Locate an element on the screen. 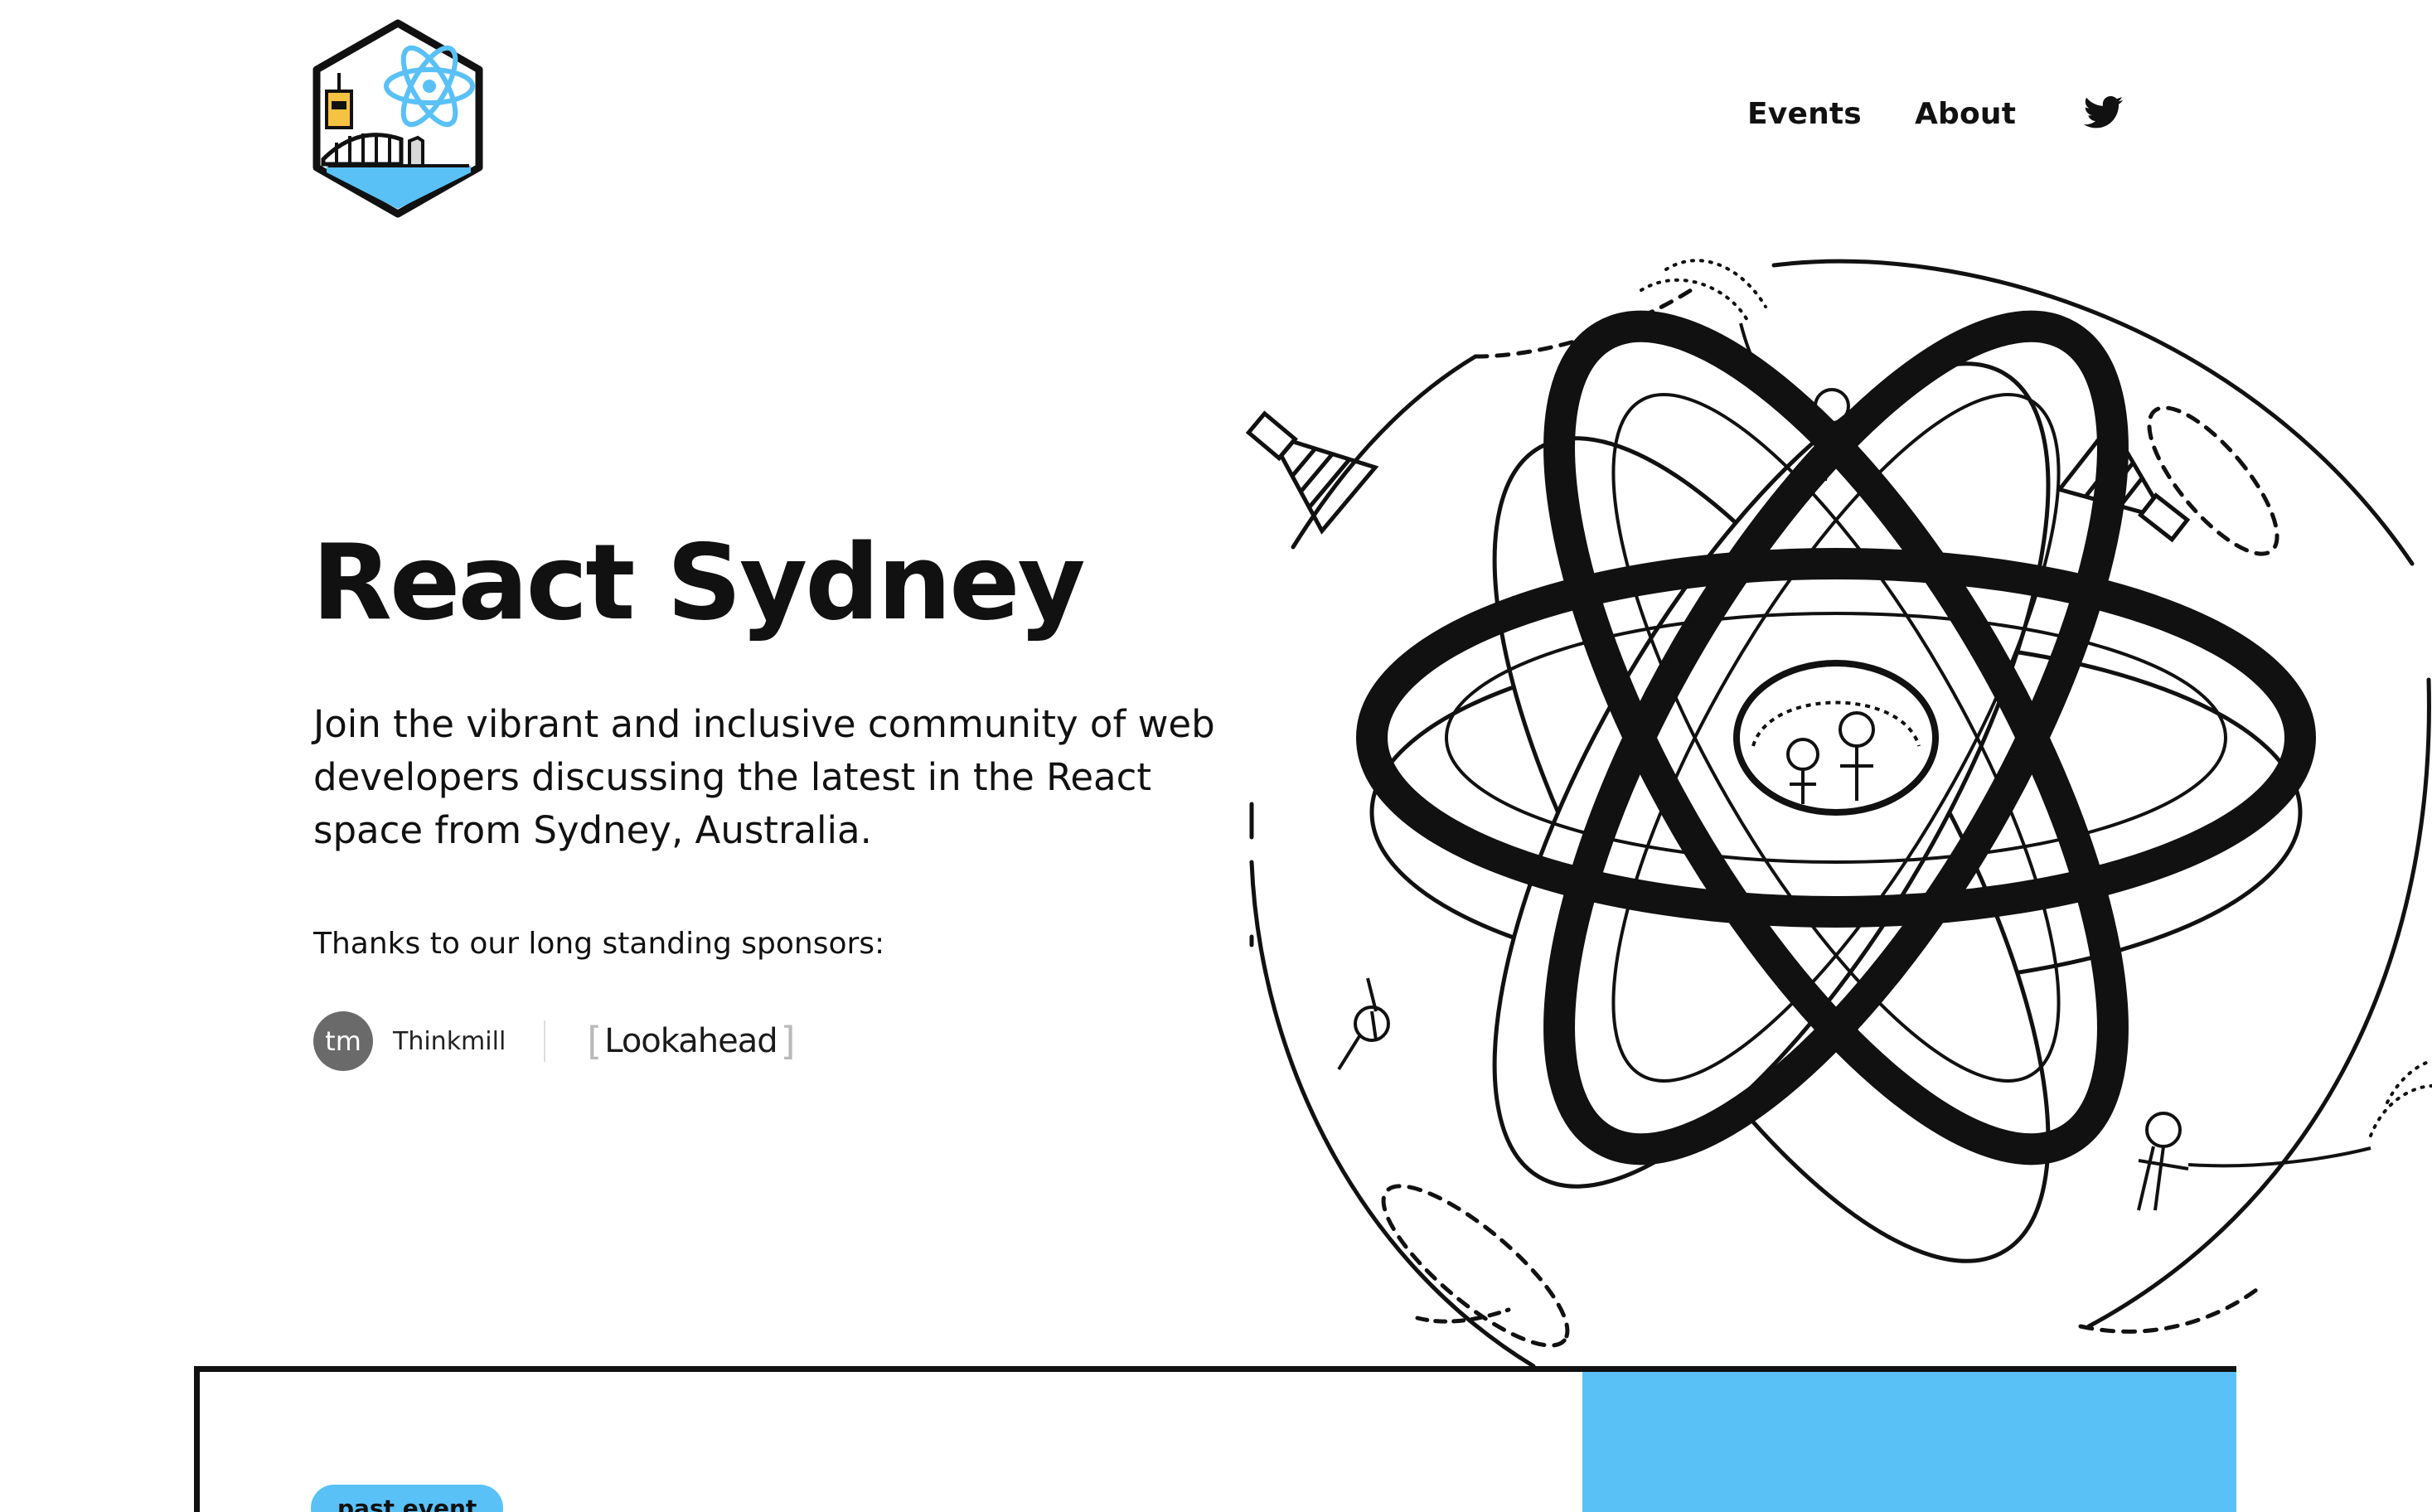 This screenshot has height=1512, width=2432. sponsor-name: Lookahead is located at coordinates (691, 1041).